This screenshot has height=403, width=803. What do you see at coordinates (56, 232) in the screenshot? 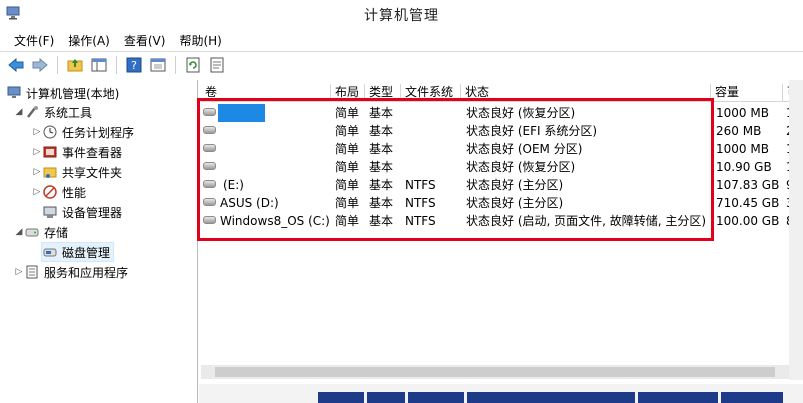
I see `tree-label: 存储` at bounding box center [56, 232].